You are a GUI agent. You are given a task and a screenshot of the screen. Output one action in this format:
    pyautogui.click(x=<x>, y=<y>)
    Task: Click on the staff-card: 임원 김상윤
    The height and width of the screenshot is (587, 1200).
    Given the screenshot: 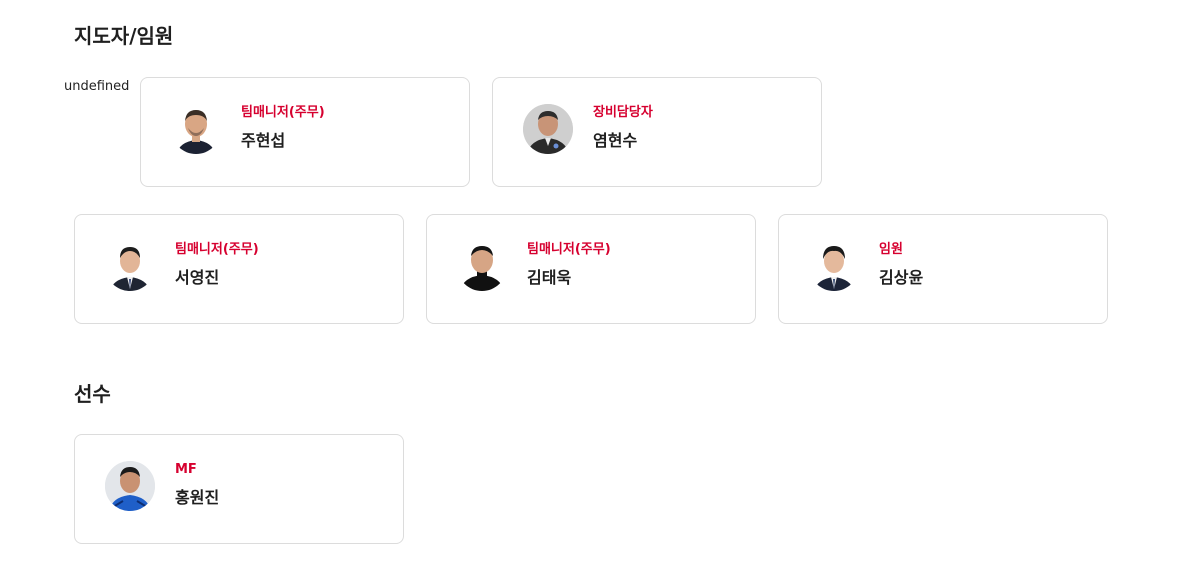 What is the action you would take?
    pyautogui.click(x=943, y=269)
    